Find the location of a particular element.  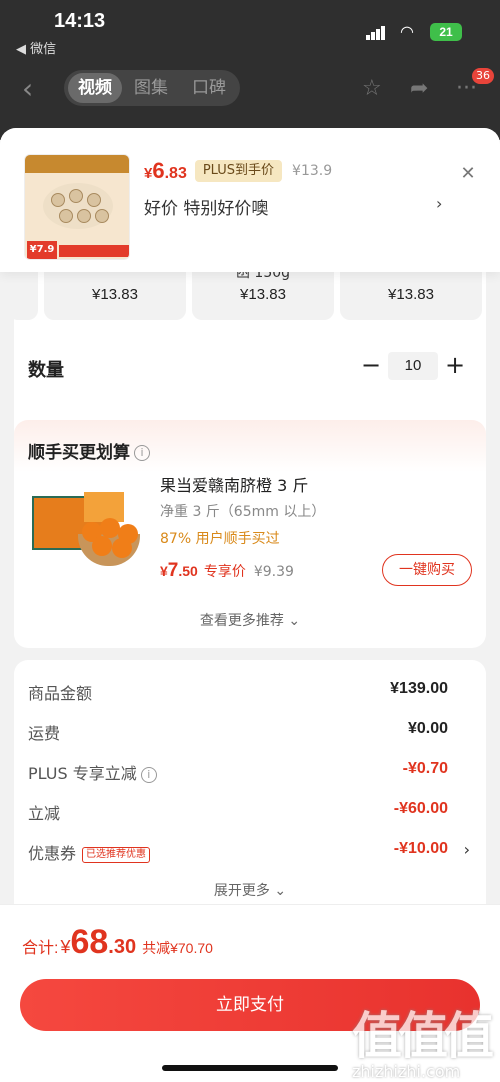

summary-row: 立减 -¥60.00 is located at coordinates (238, 811).